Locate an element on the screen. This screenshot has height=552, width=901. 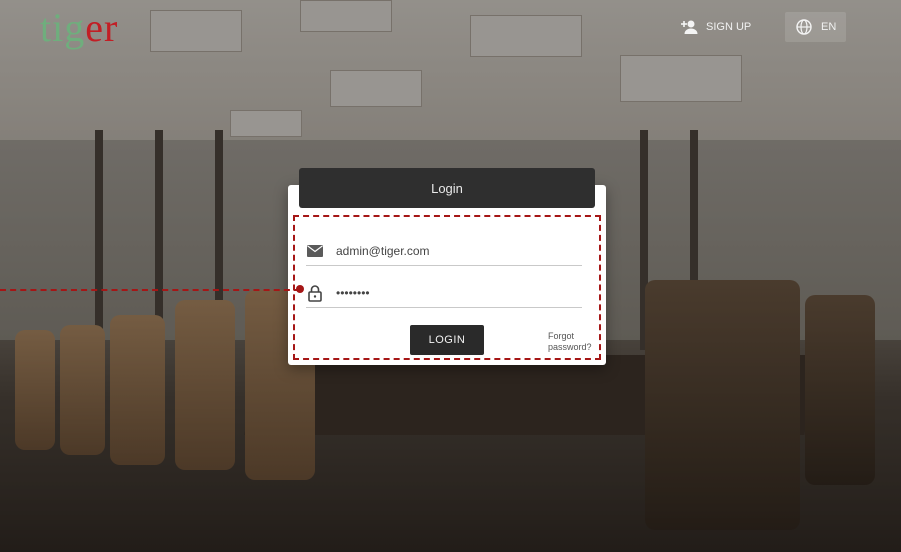
annotation-pointer-line is located at coordinates (150, 290).